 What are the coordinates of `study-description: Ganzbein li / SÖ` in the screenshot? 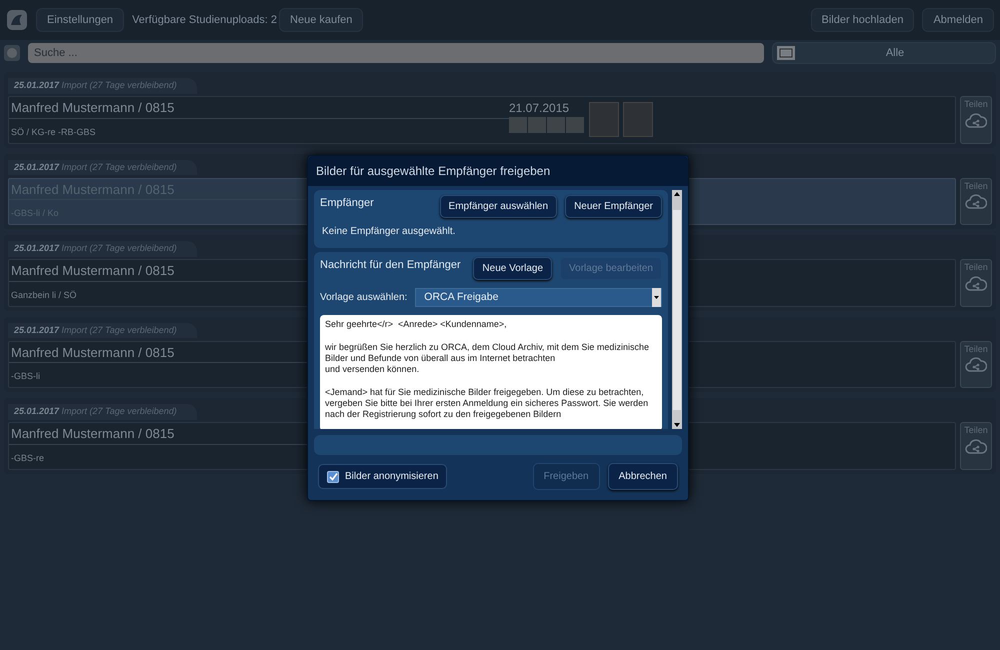 It's located at (44, 295).